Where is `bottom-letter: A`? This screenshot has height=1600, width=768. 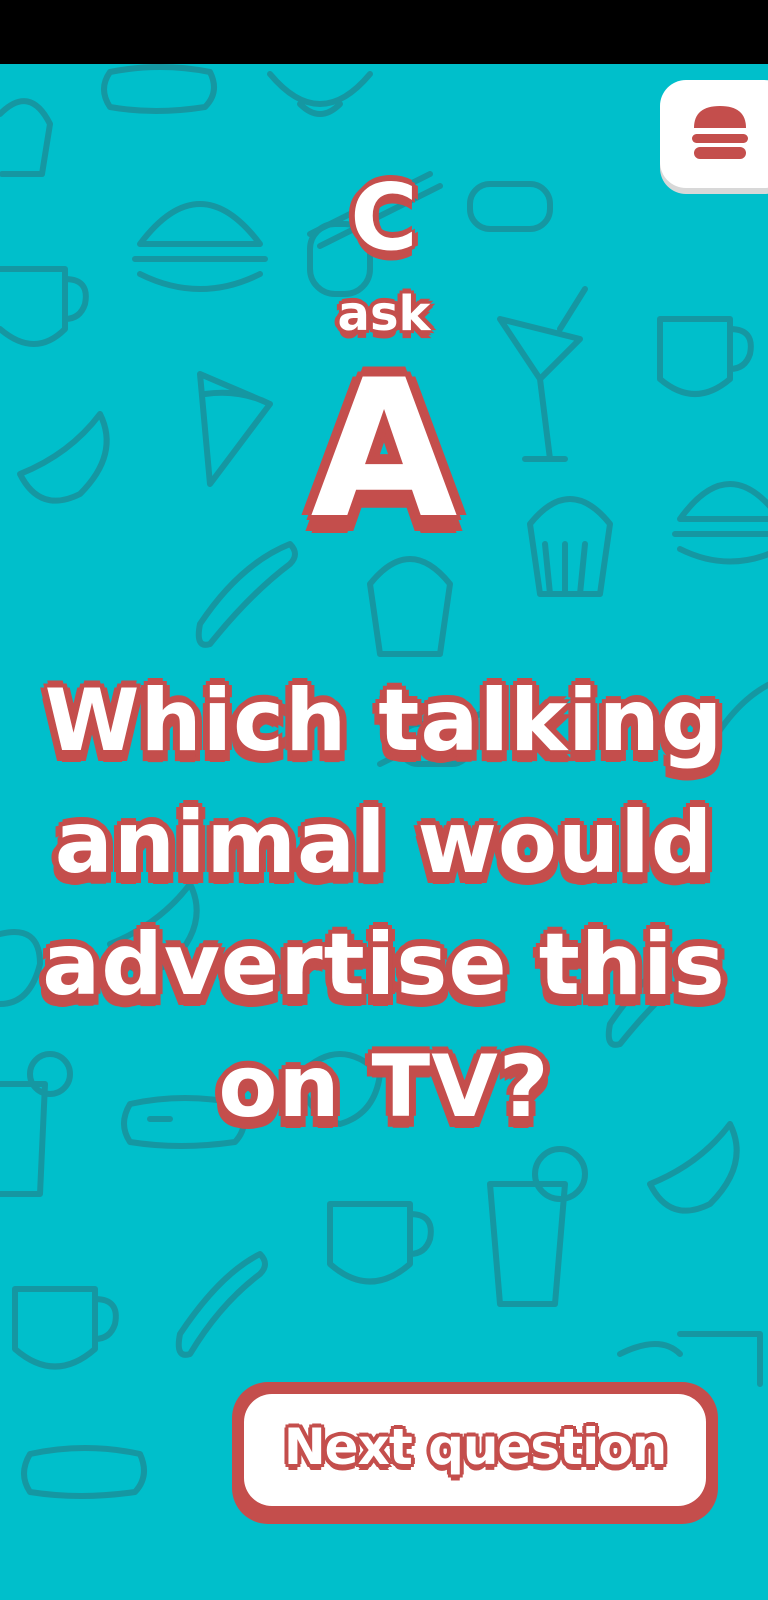 bottom-letter: A is located at coordinates (384, 449).